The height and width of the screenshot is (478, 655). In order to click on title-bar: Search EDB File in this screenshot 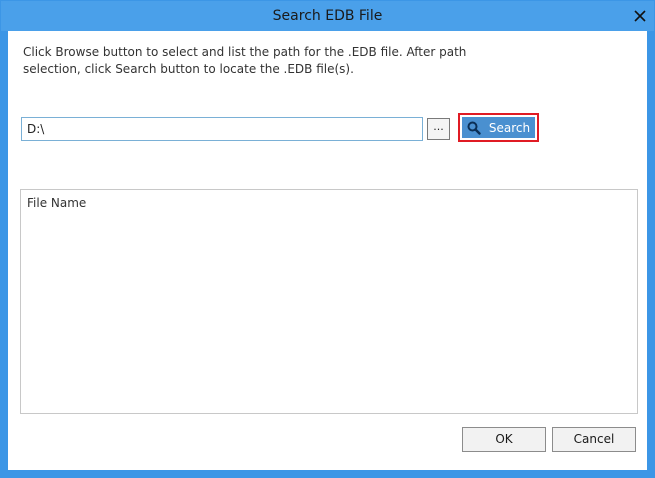, I will do `click(327, 16)`.